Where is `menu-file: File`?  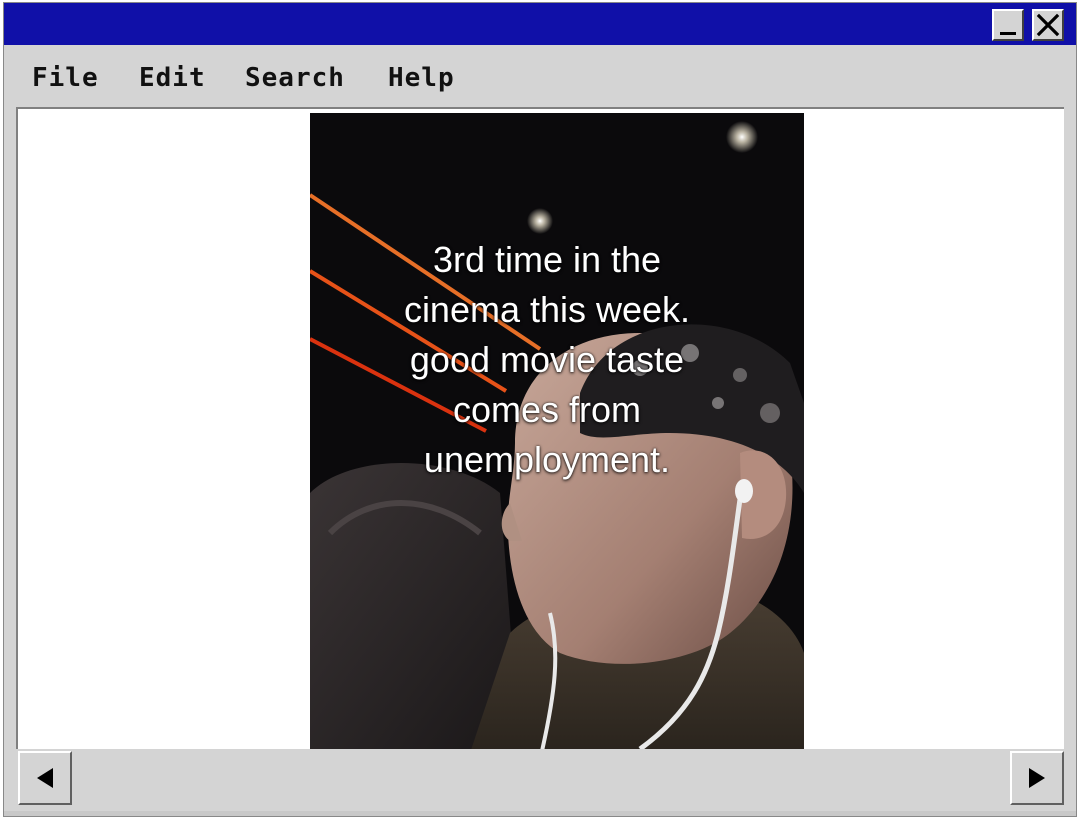
menu-file: File is located at coordinates (65, 78).